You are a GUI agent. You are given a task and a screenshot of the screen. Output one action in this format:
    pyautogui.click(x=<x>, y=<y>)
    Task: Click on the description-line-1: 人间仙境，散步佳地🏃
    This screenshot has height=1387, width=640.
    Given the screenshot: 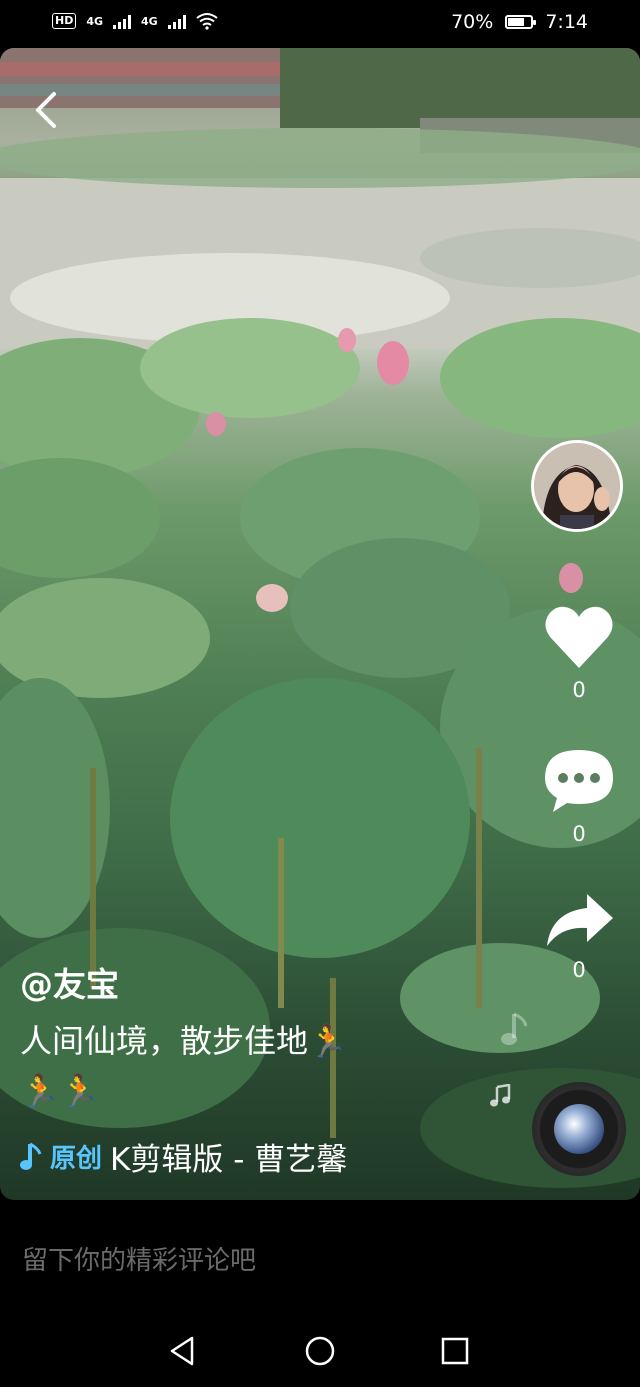 What is the action you would take?
    pyautogui.click(x=184, y=1041)
    